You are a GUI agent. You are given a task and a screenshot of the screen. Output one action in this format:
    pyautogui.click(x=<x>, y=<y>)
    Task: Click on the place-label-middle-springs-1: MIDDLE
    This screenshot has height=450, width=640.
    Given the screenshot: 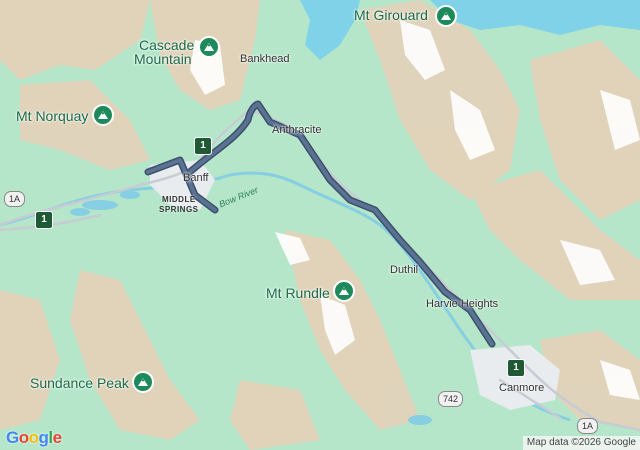 What is the action you would take?
    pyautogui.click(x=179, y=199)
    